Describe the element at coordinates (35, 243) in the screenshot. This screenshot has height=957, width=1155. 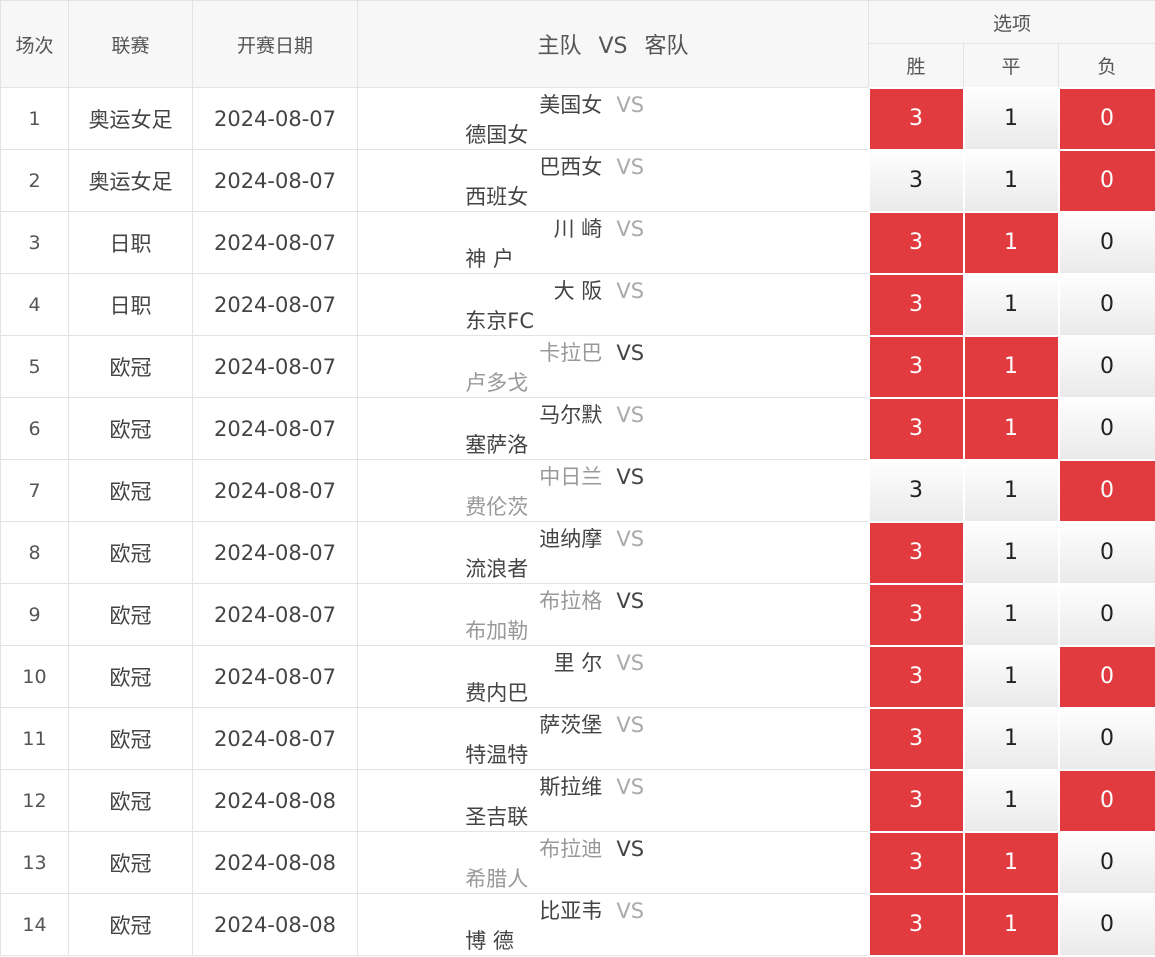
I see `row-index: 3` at that location.